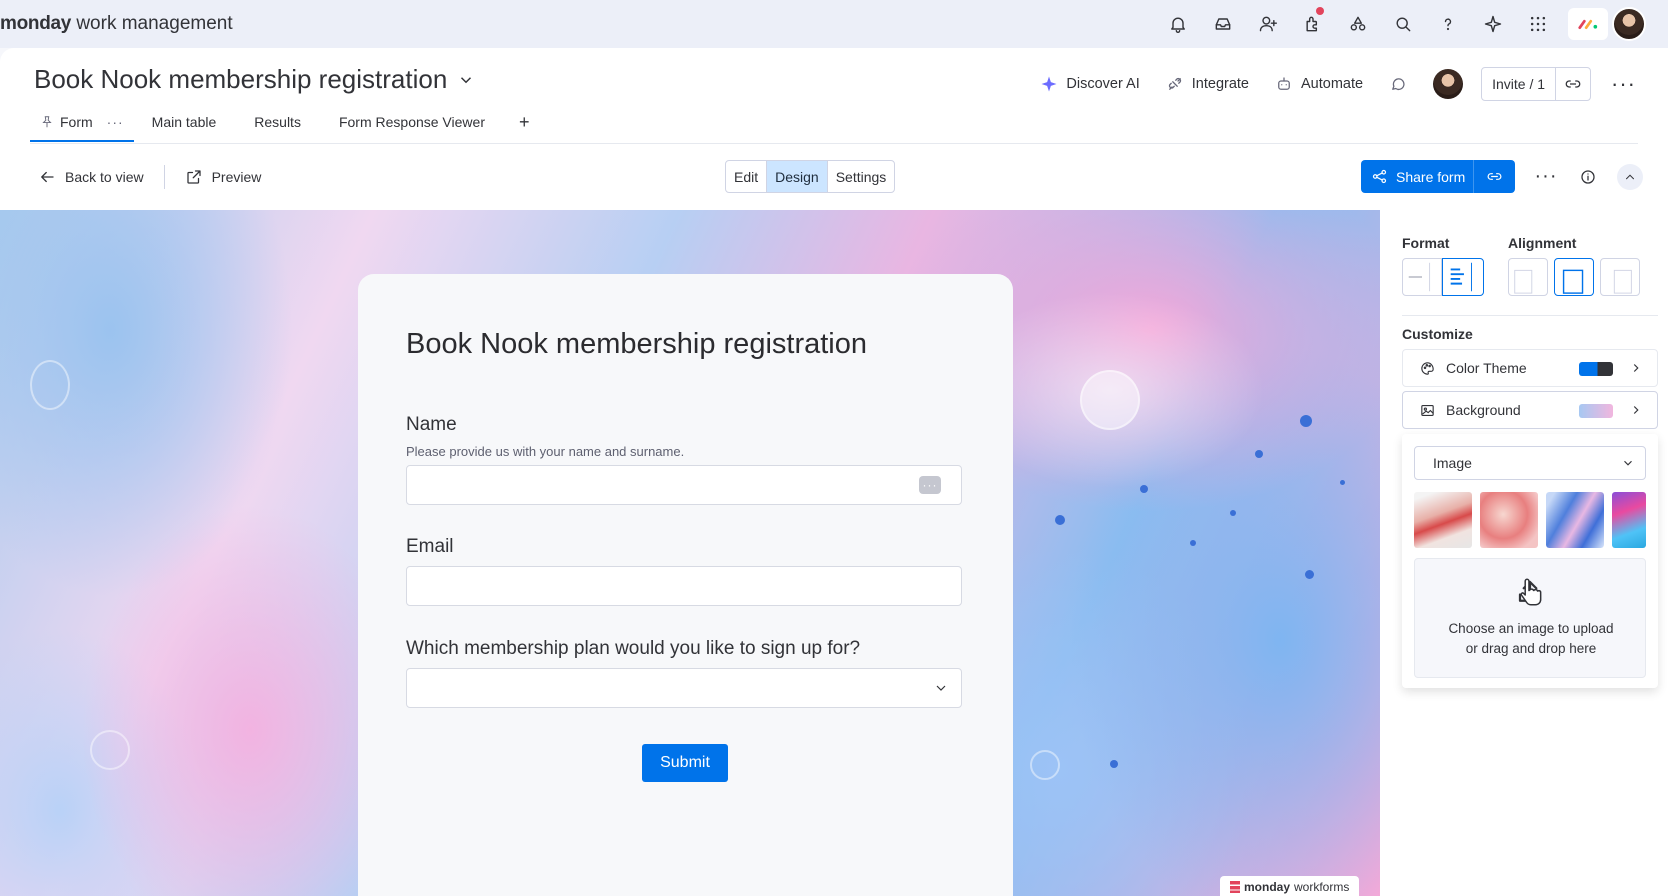 Image resolution: width=1668 pixels, height=896 pixels. I want to click on tab-more-icon: ···, so click(115, 122).